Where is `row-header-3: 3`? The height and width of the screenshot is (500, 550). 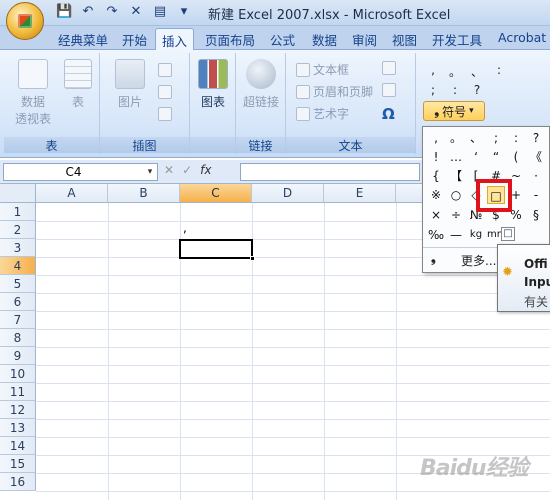 row-header-3: 3 is located at coordinates (18, 248).